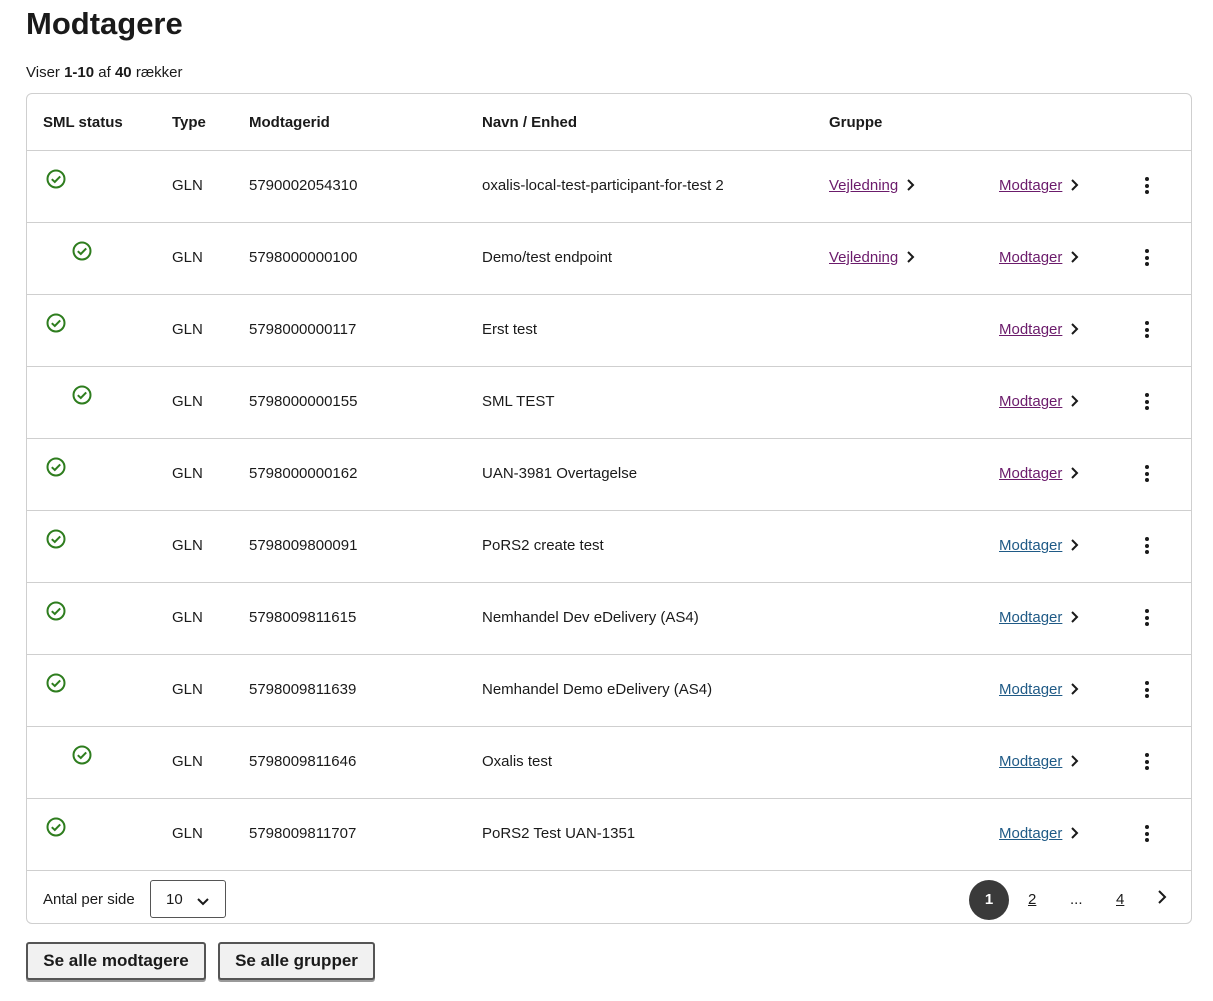  I want to click on next-page-icon, so click(1162, 899).